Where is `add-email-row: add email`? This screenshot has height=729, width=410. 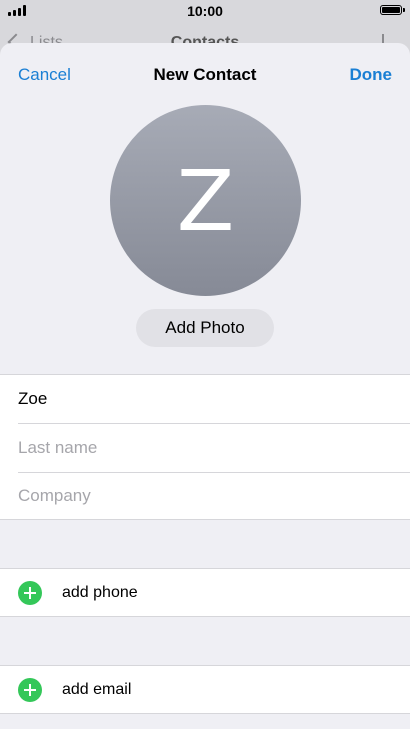
add-email-row: add email is located at coordinates (205, 689).